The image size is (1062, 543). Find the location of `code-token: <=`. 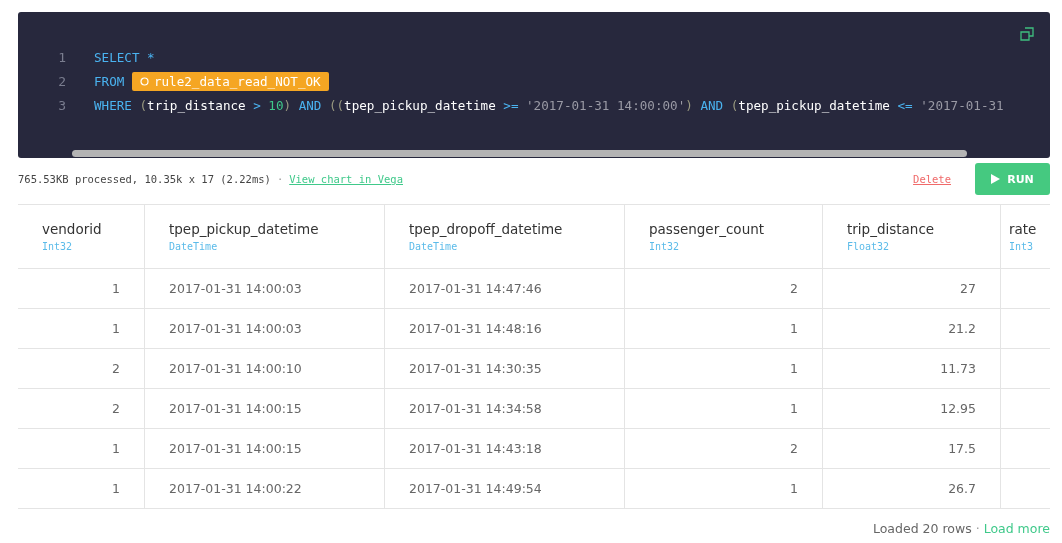

code-token: <= is located at coordinates (905, 105).